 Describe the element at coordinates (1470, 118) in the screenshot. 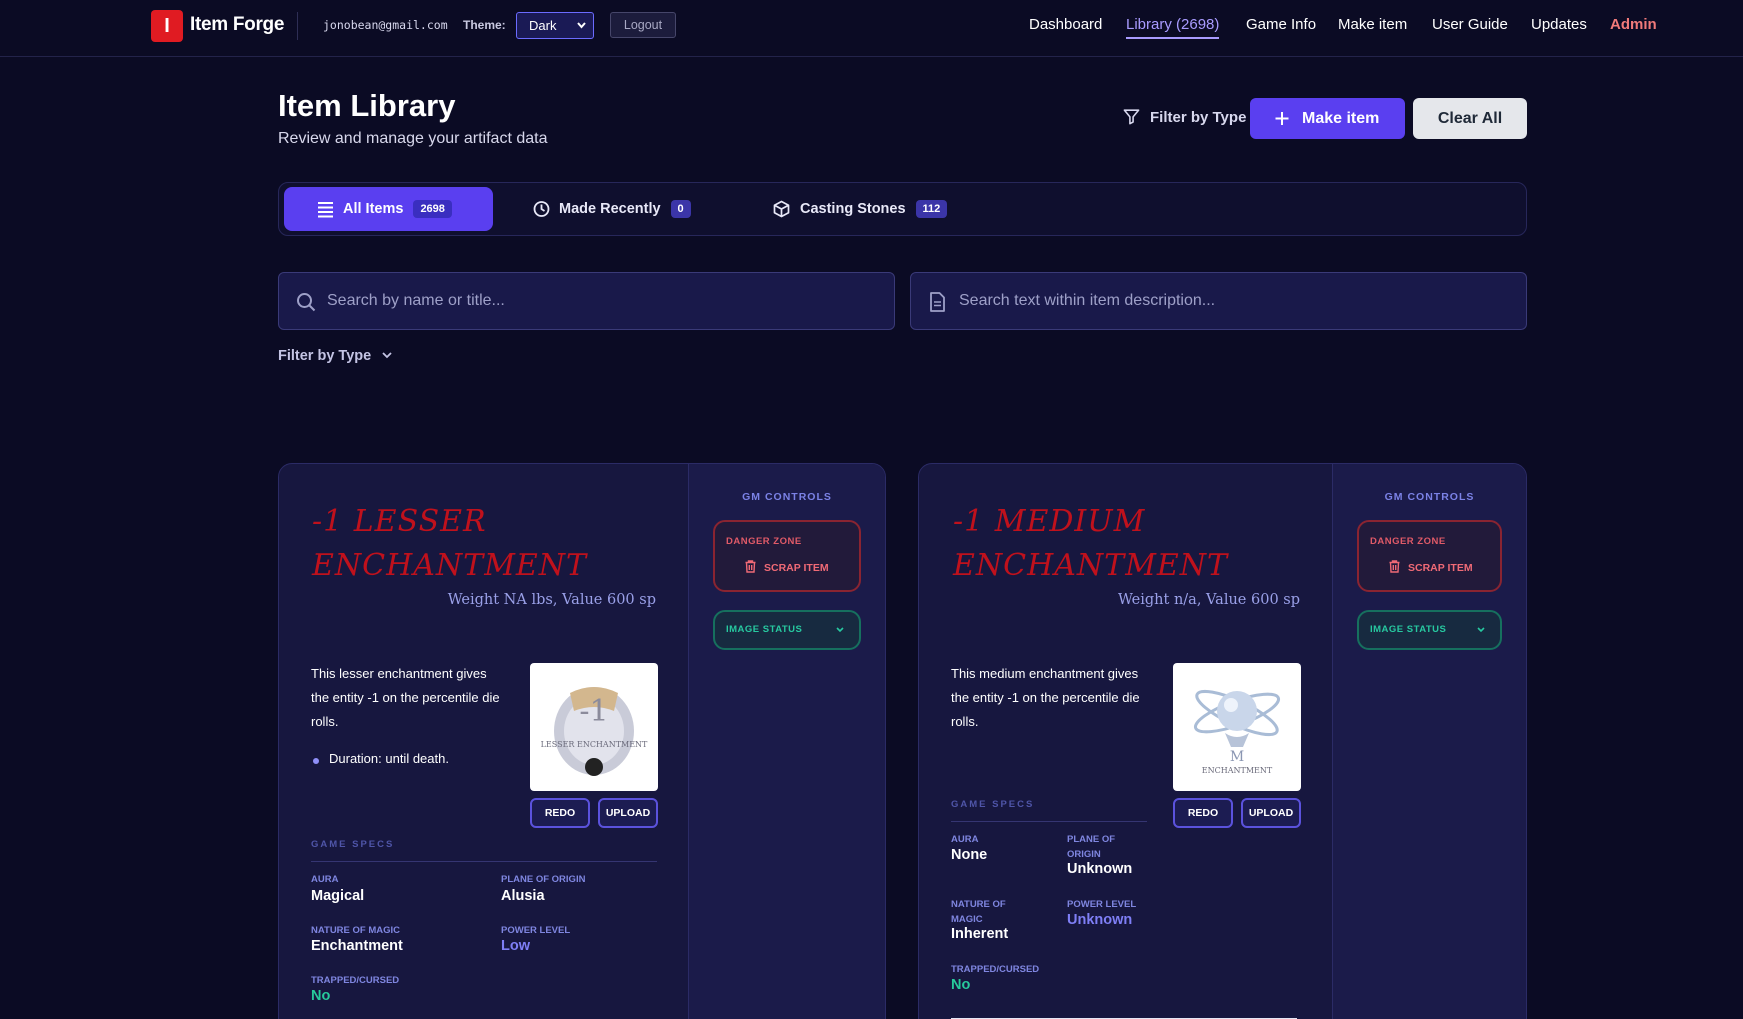

I see `clear-all-button: Clear All` at that location.